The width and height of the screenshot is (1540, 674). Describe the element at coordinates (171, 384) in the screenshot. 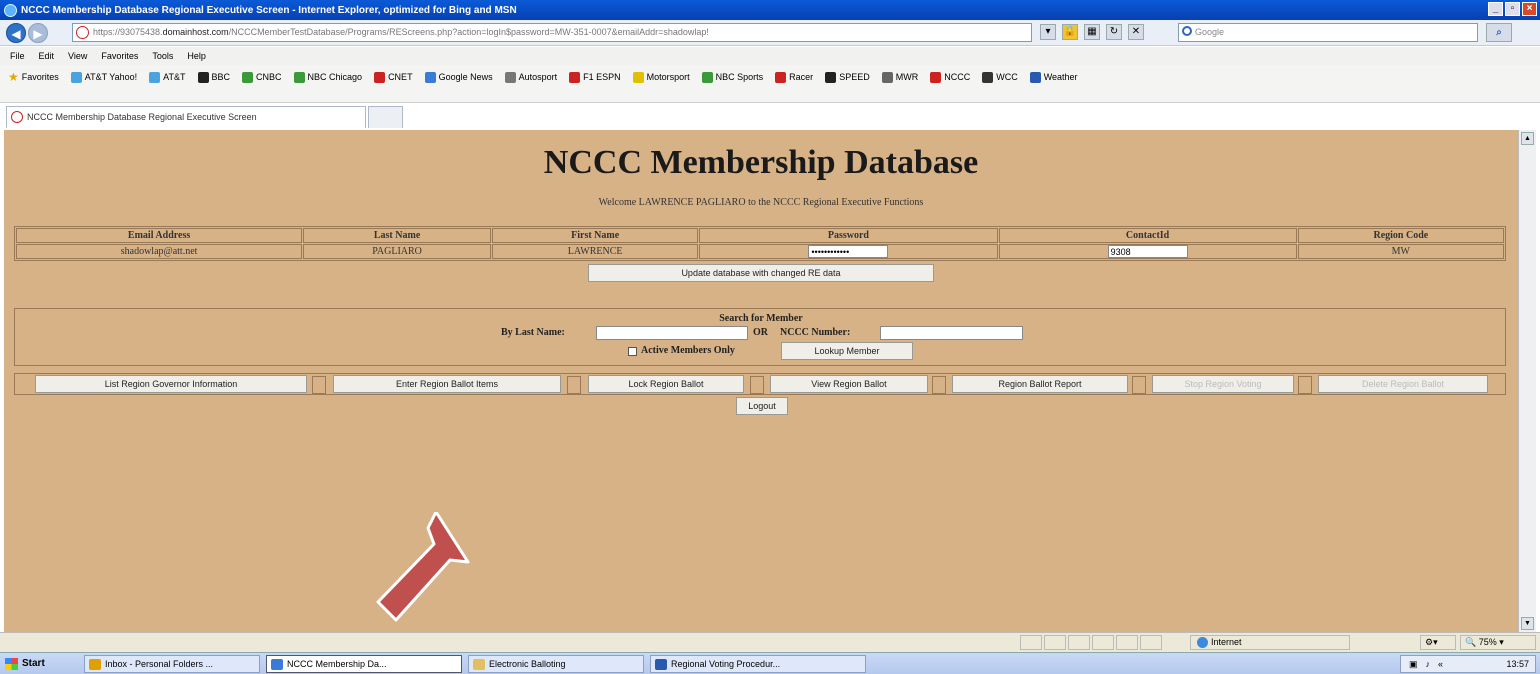

I see `list-region-governor-button: List Region Governor Information` at that location.